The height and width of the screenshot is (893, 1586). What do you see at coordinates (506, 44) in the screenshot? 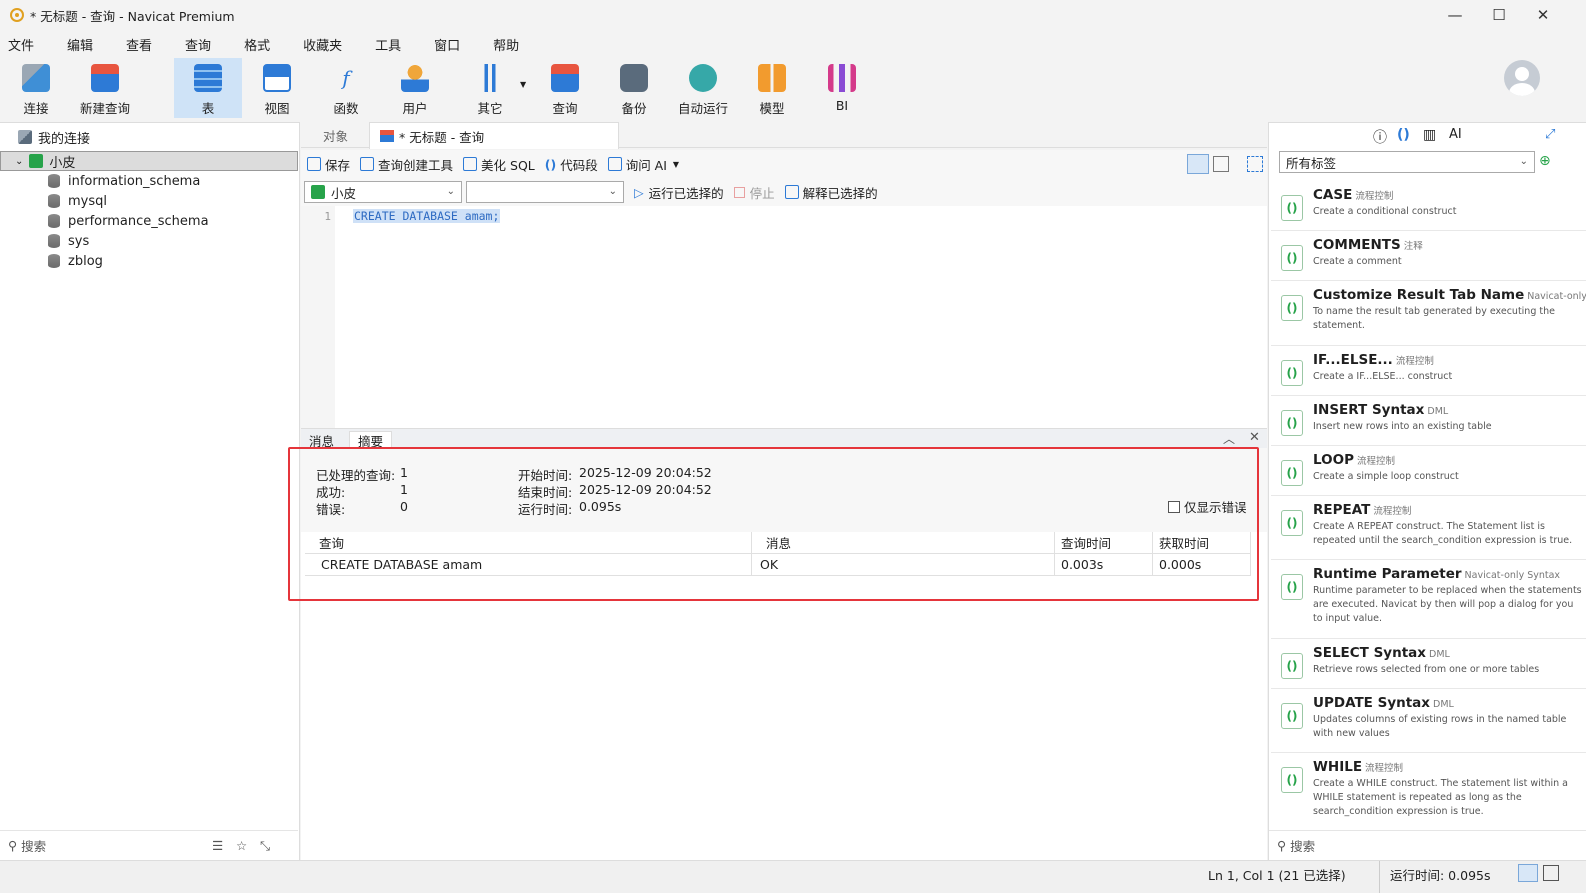
I see `menu-help: 帮助` at bounding box center [506, 44].